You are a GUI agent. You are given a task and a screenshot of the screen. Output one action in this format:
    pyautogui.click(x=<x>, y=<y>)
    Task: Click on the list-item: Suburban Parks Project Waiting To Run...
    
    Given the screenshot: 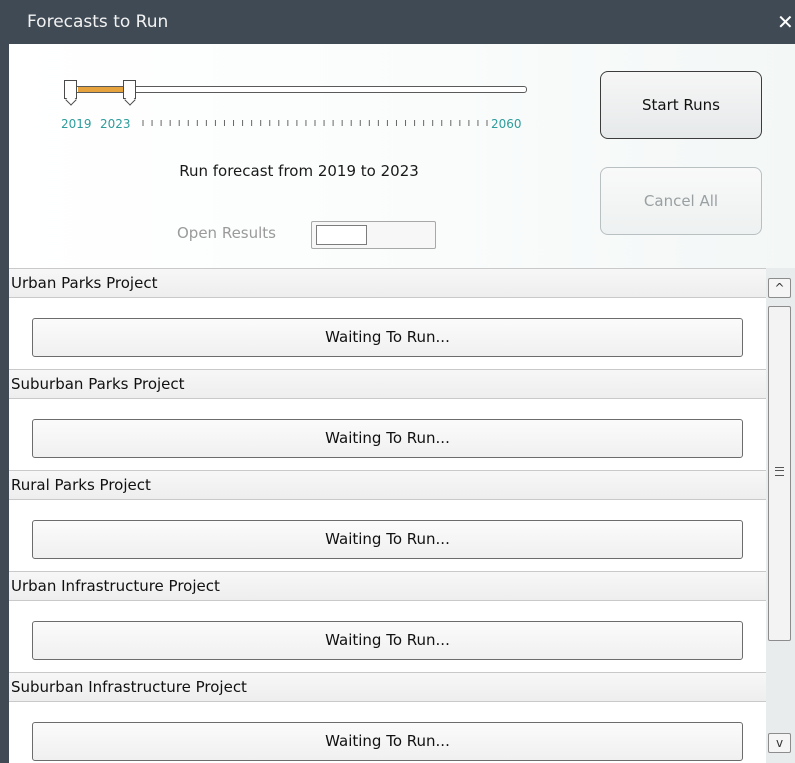 What is the action you would take?
    pyautogui.click(x=387, y=419)
    